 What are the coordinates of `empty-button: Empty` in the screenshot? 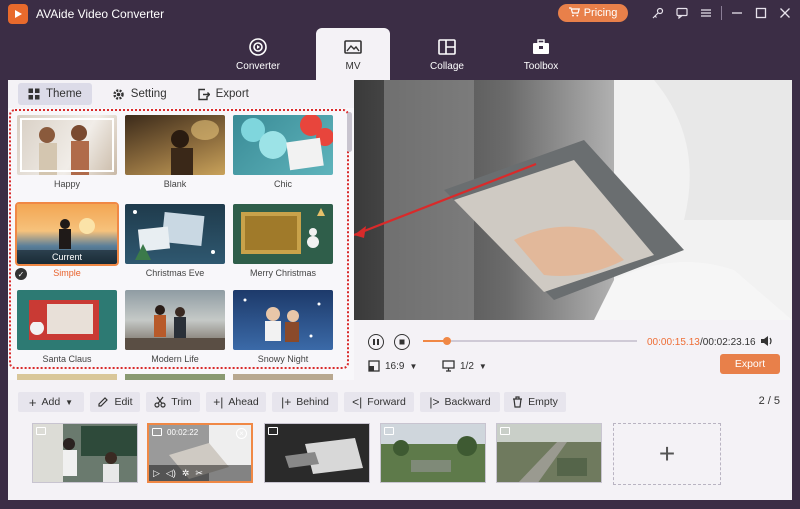 It's located at (535, 402).